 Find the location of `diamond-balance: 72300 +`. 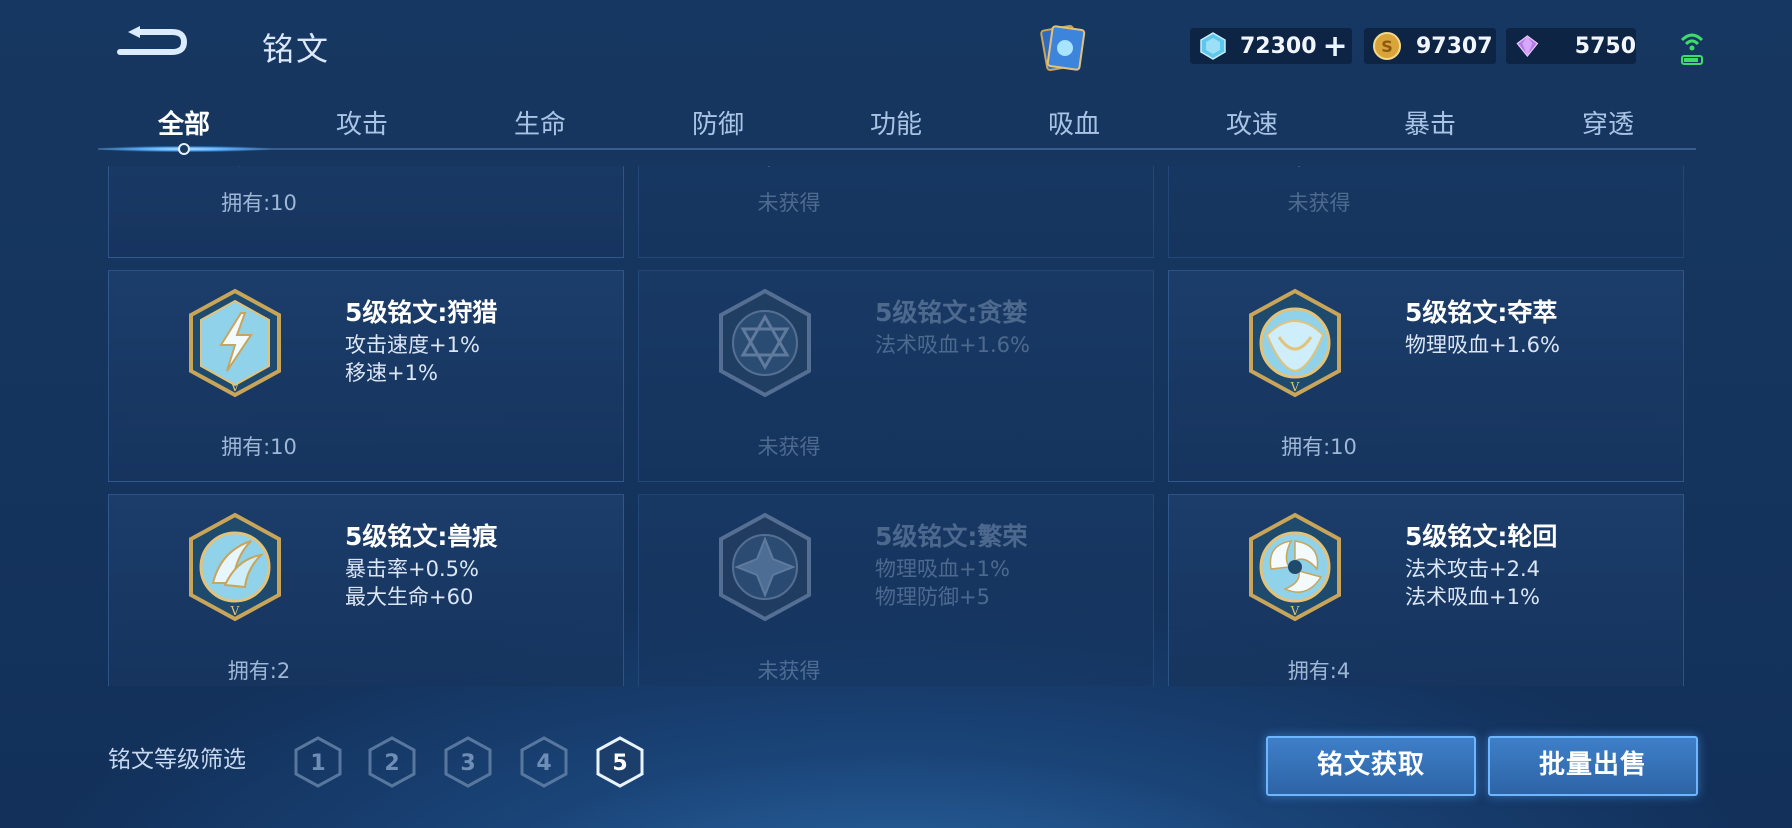

diamond-balance: 72300 + is located at coordinates (1271, 46).